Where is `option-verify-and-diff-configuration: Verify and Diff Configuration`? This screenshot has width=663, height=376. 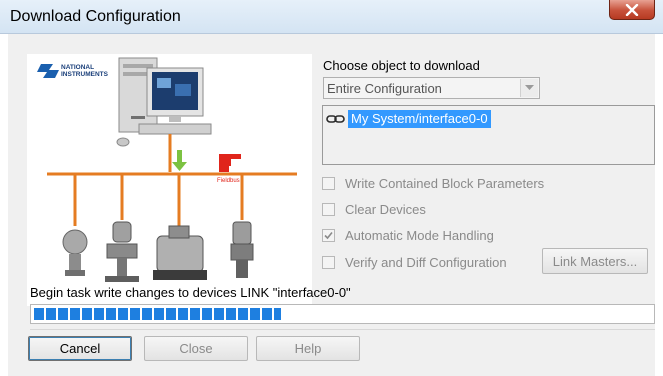 option-verify-and-diff-configuration: Verify and Diff Configuration is located at coordinates (414, 262).